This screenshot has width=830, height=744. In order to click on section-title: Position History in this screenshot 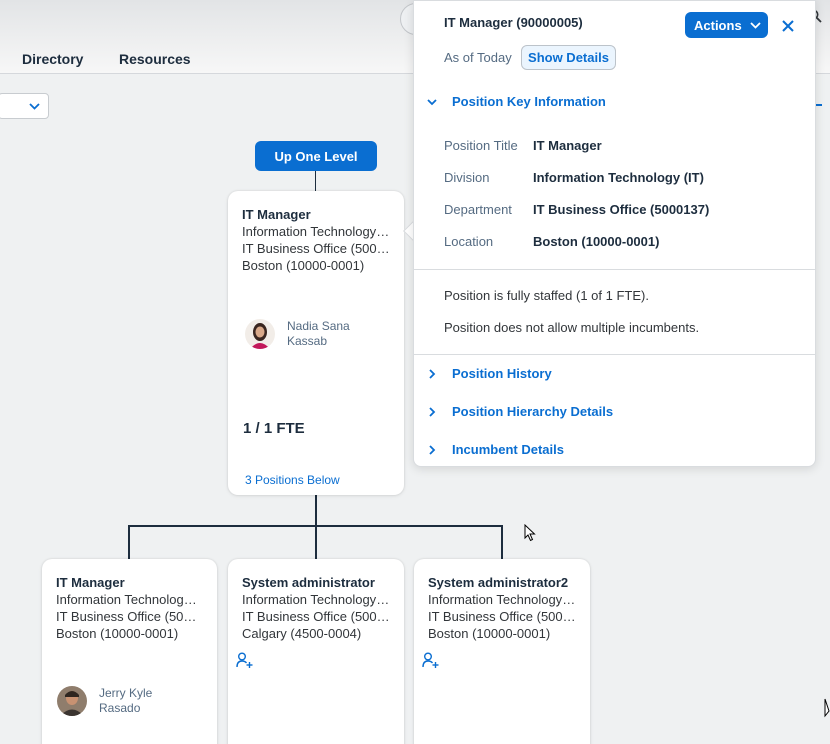, I will do `click(502, 373)`.